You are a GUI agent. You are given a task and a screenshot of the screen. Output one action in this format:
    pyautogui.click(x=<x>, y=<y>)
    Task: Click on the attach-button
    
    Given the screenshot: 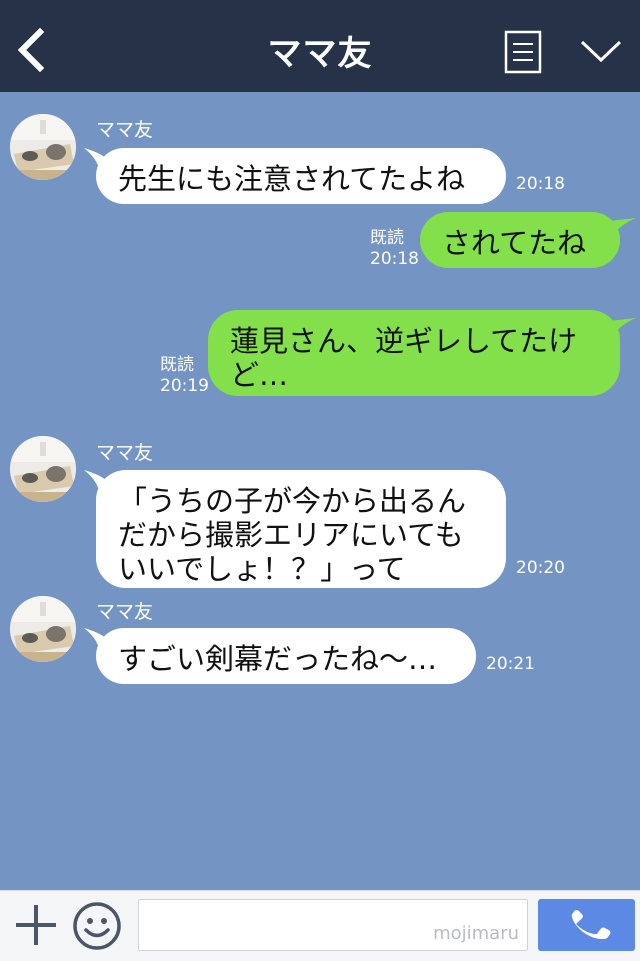 What is the action you would take?
    pyautogui.click(x=36, y=925)
    